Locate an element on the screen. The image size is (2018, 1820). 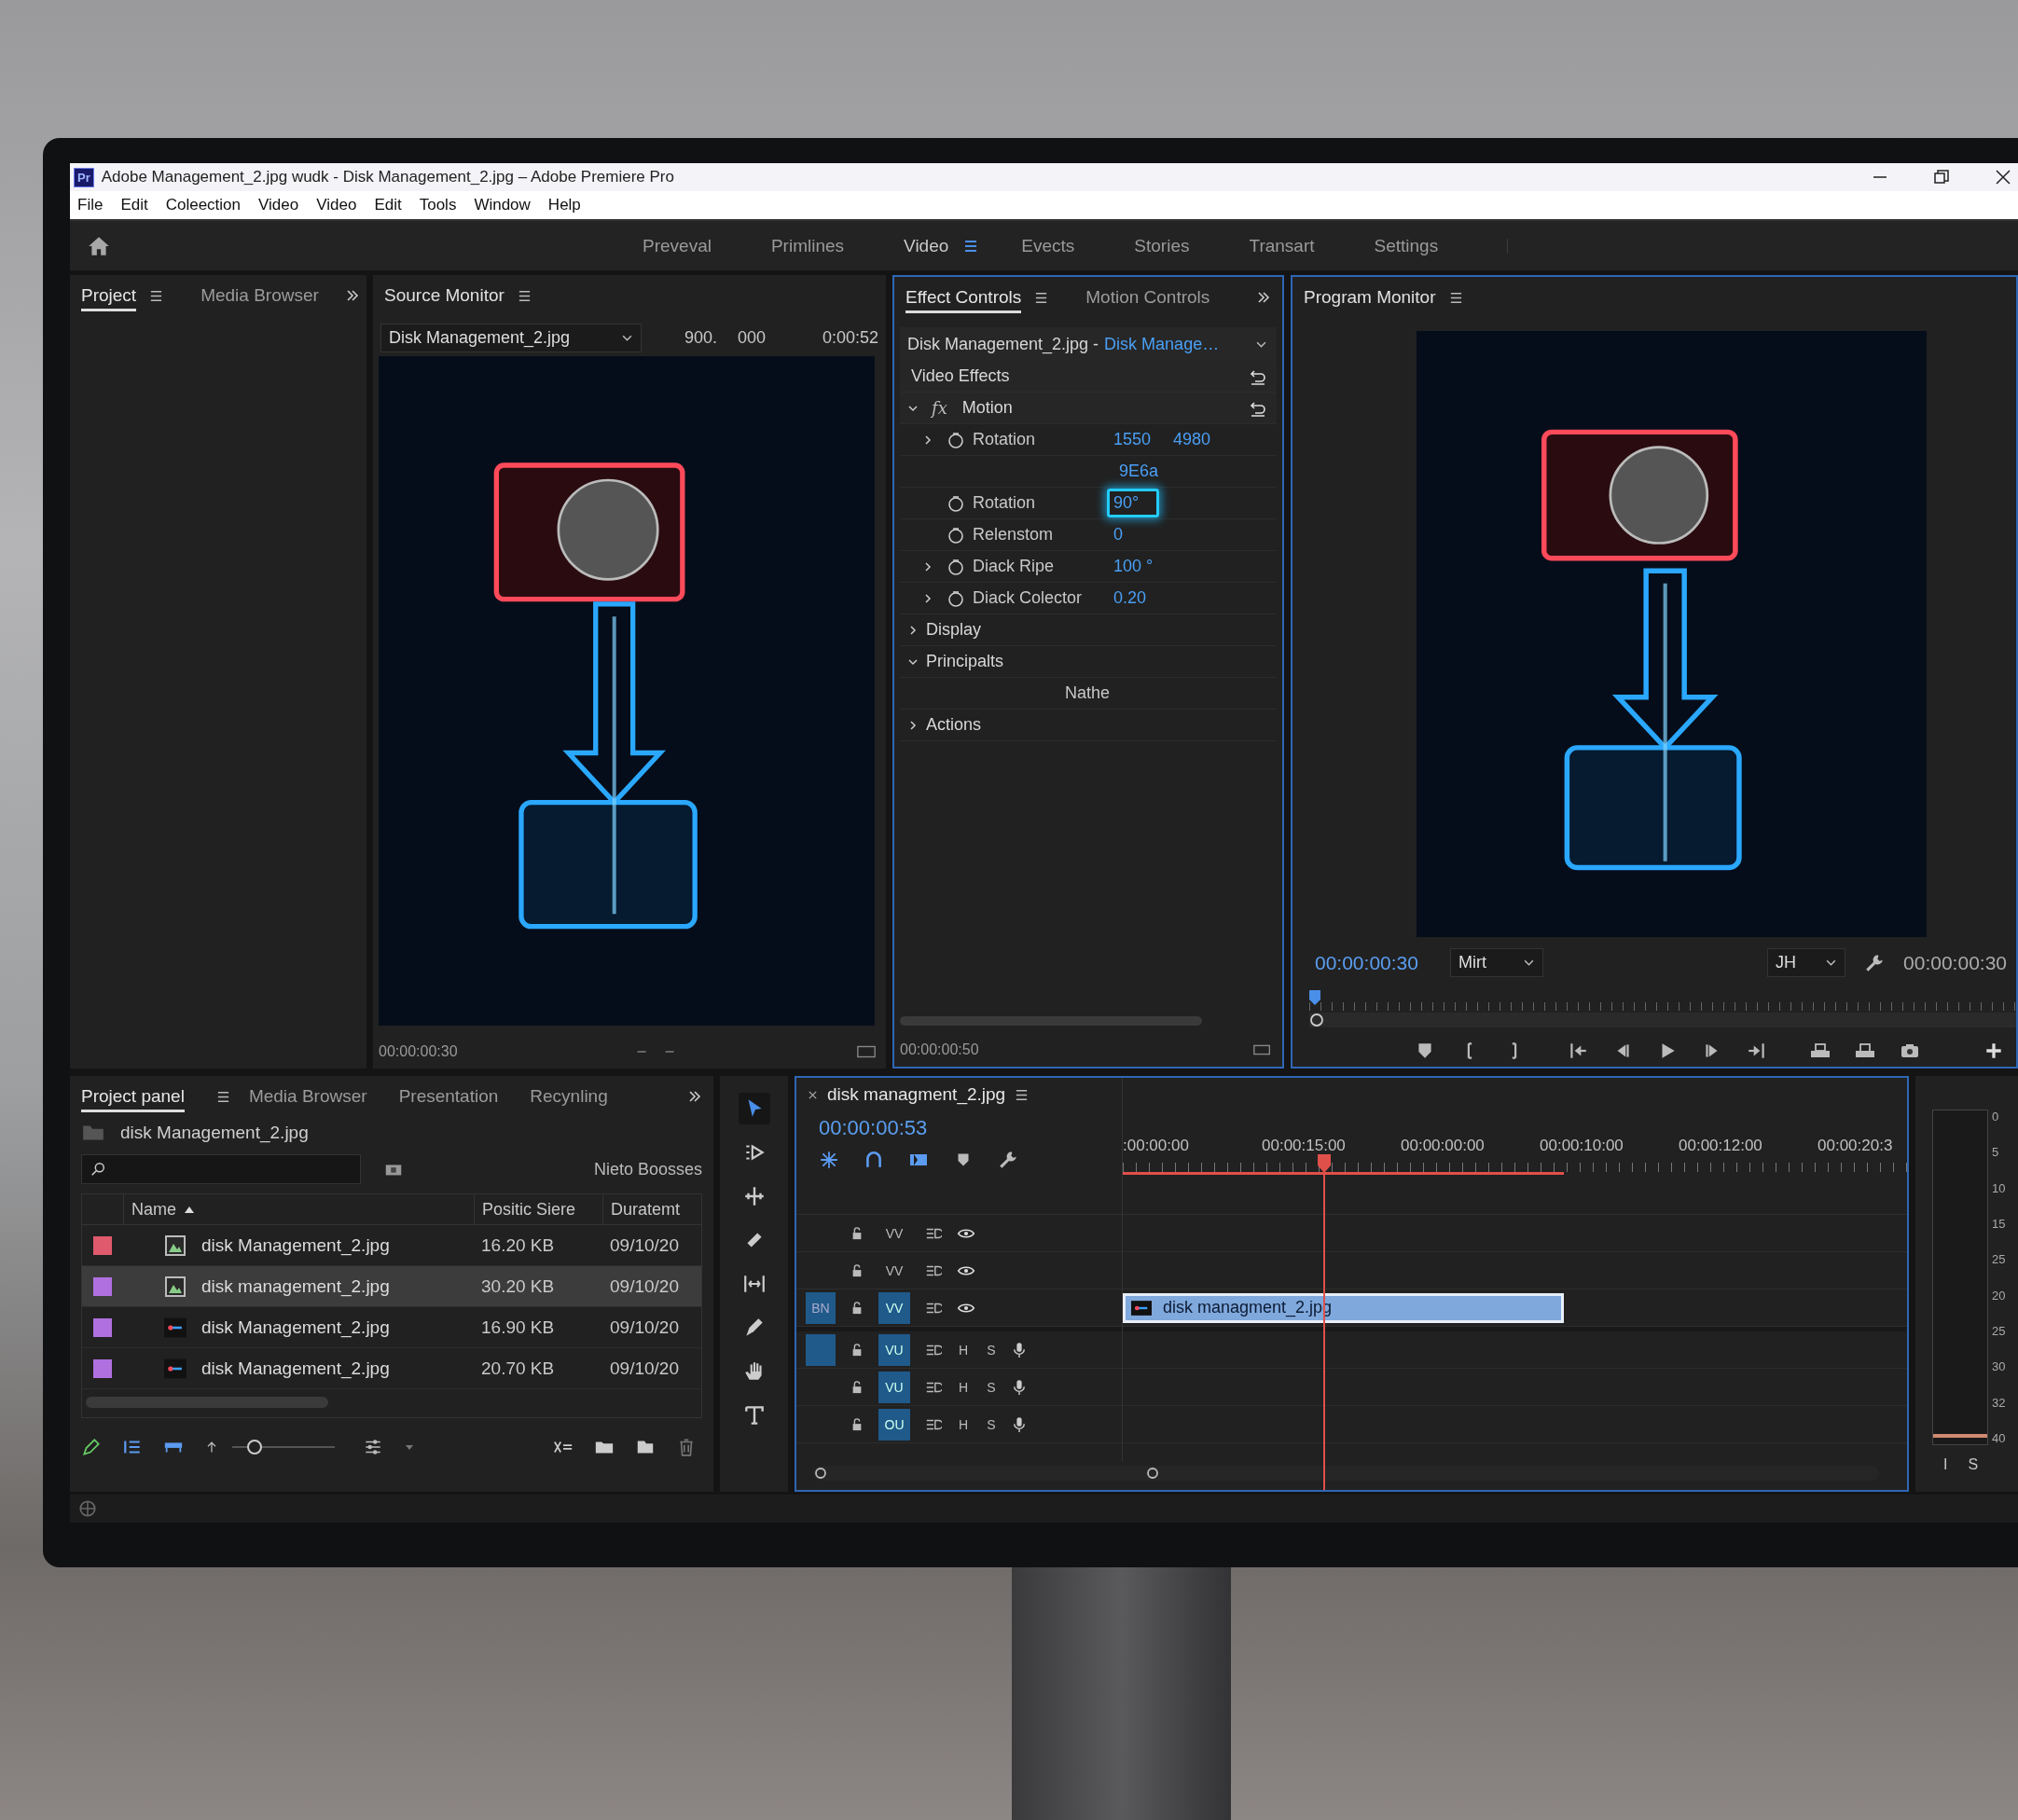
panel-tab: Recynling is located at coordinates (569, 1096).